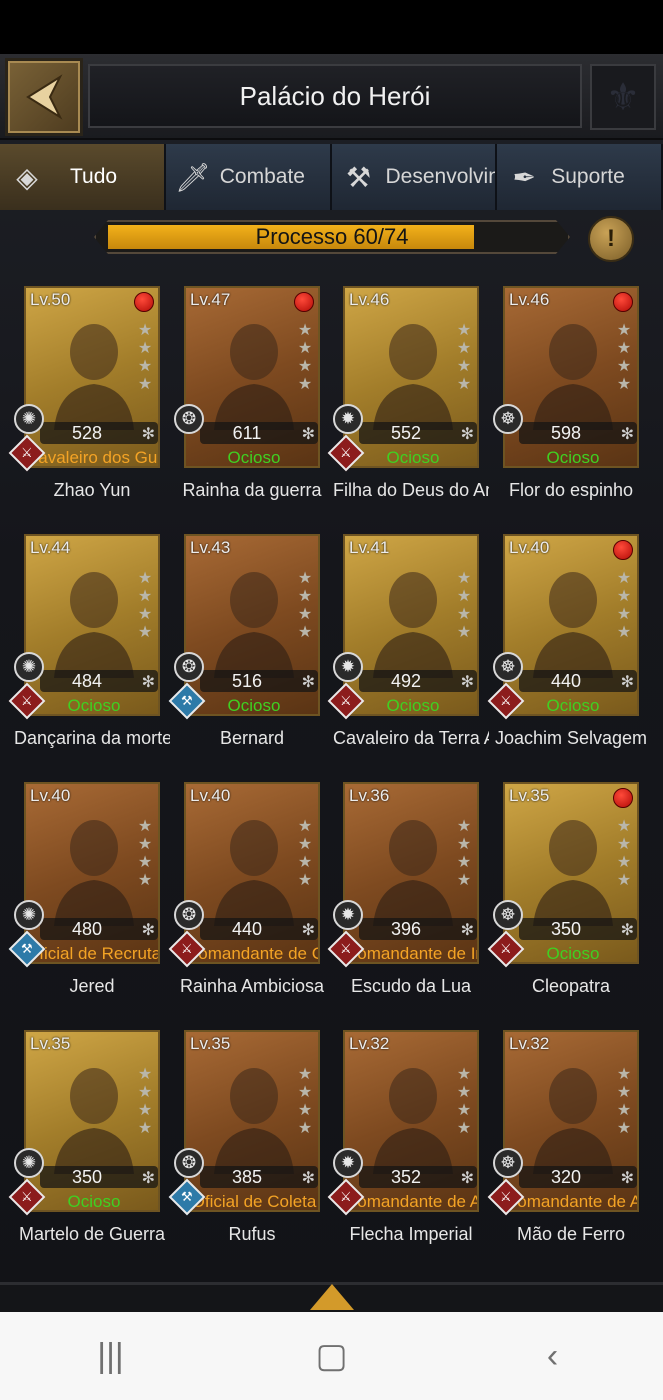 This screenshot has height=1400, width=663. What do you see at coordinates (92, 490) in the screenshot?
I see `hero-name: Zhao Yun` at bounding box center [92, 490].